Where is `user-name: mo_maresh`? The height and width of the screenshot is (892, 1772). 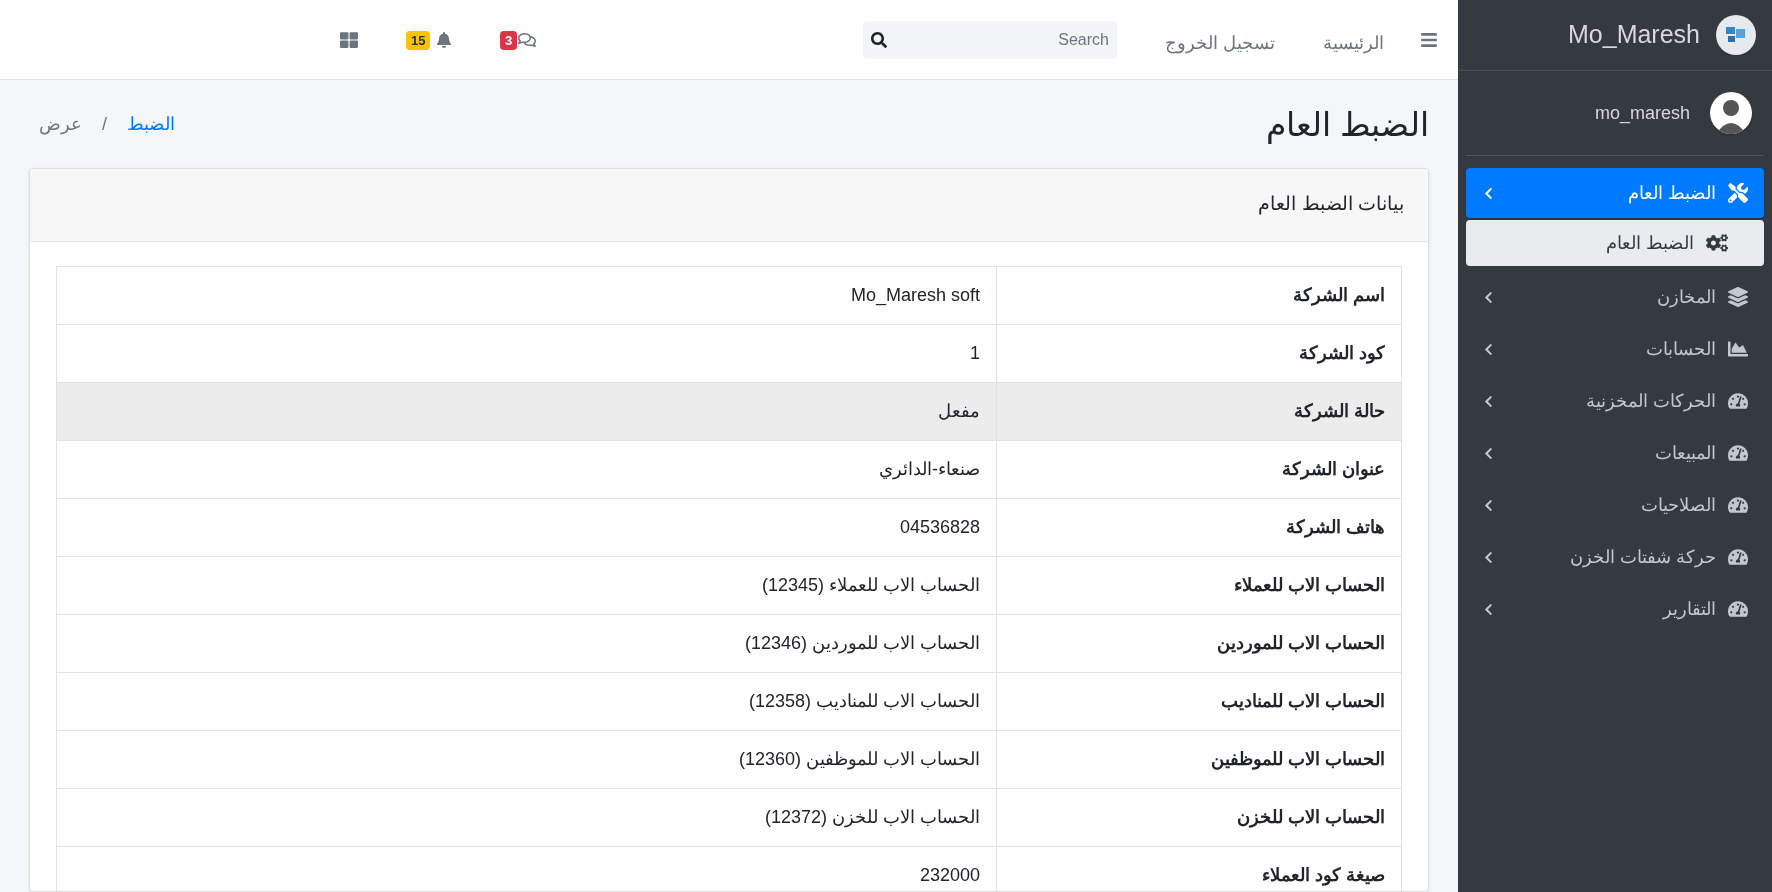 user-name: mo_maresh is located at coordinates (1642, 113).